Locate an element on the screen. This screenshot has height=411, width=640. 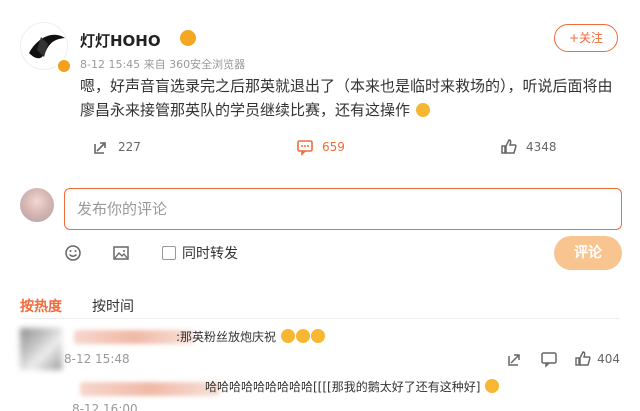
post-header: 灯灯HOHO 8-12 15:45 来自 360安全浏览器 +关注 is located at coordinates (320, 44).